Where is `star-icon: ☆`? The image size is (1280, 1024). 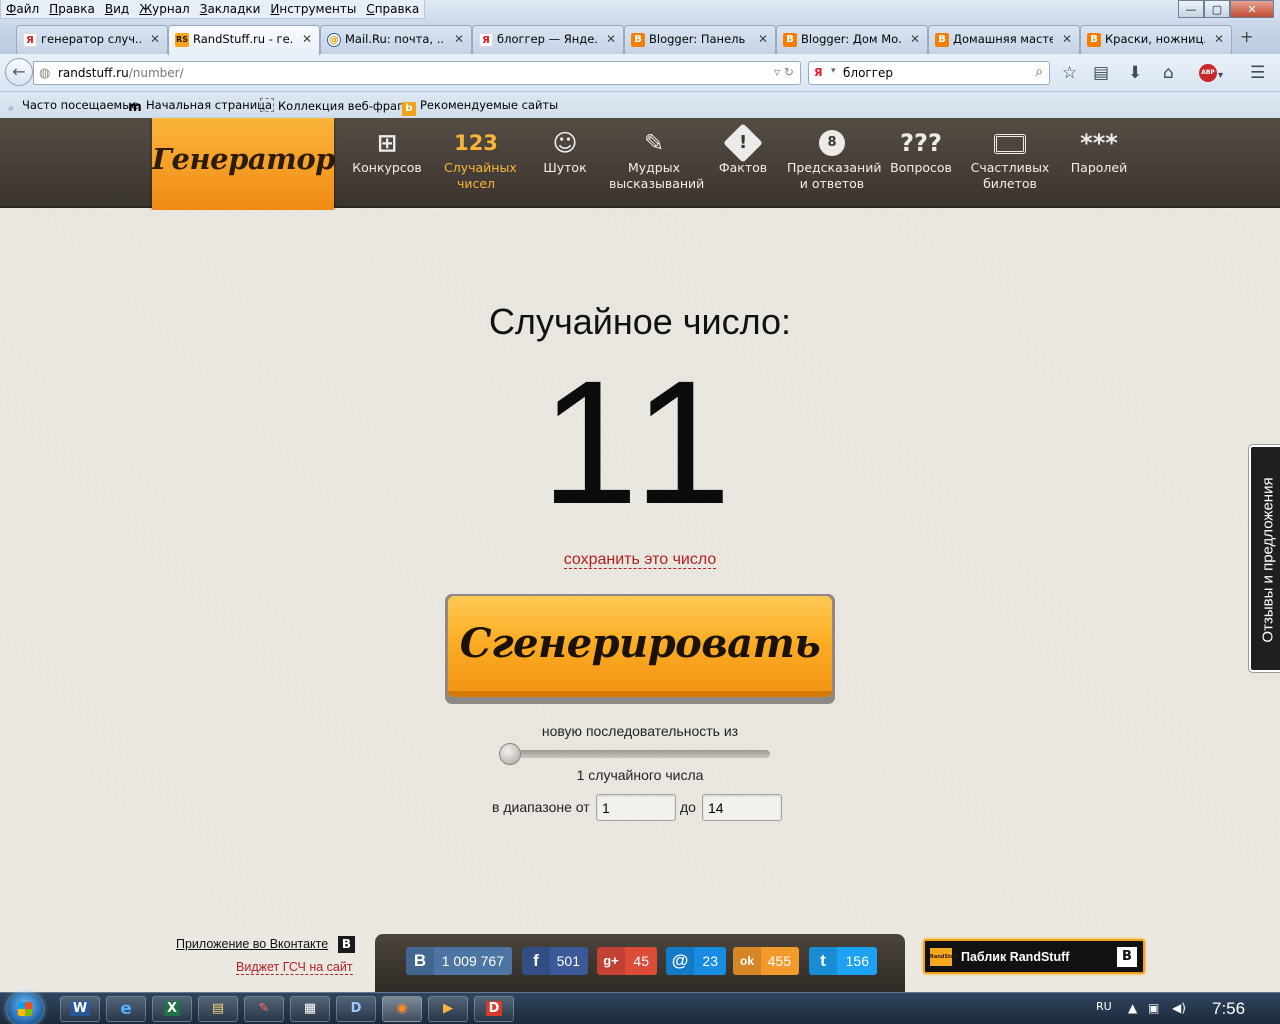 star-icon: ☆ is located at coordinates (1069, 73).